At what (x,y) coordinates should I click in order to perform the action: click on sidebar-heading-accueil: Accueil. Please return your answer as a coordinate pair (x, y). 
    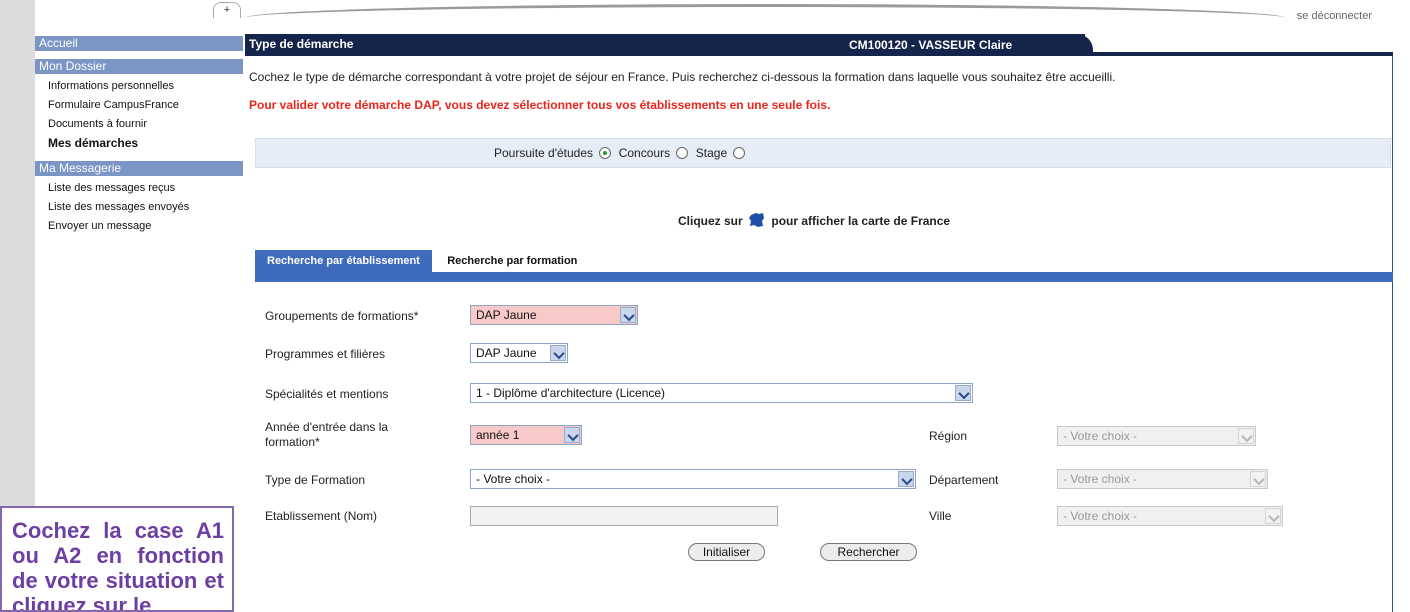
    Looking at the image, I should click on (139, 43).